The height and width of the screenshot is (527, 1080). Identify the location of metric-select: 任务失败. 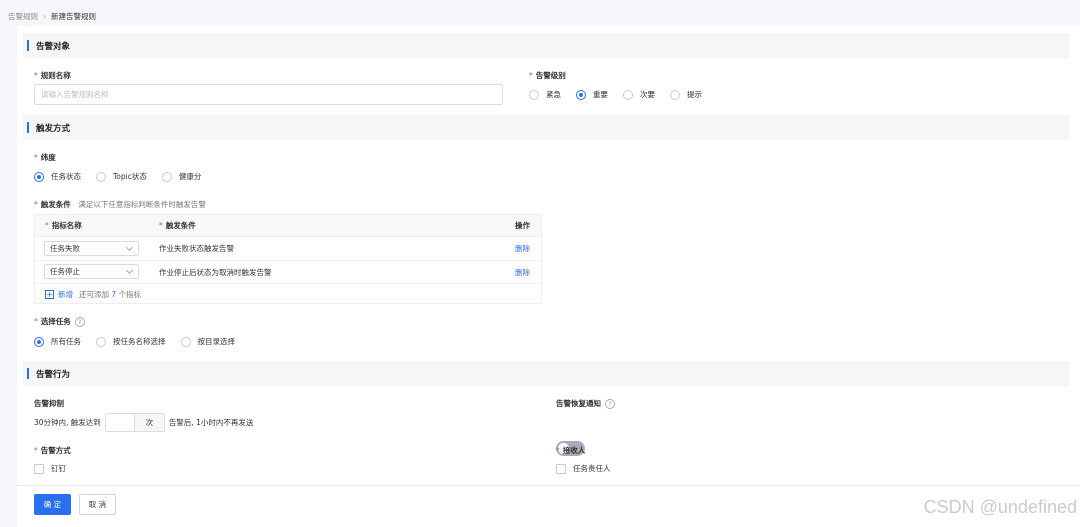
(91, 248).